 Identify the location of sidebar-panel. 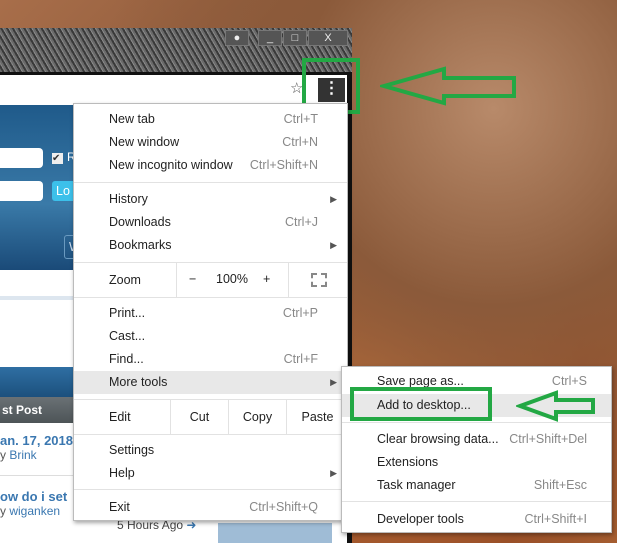
(275, 533).